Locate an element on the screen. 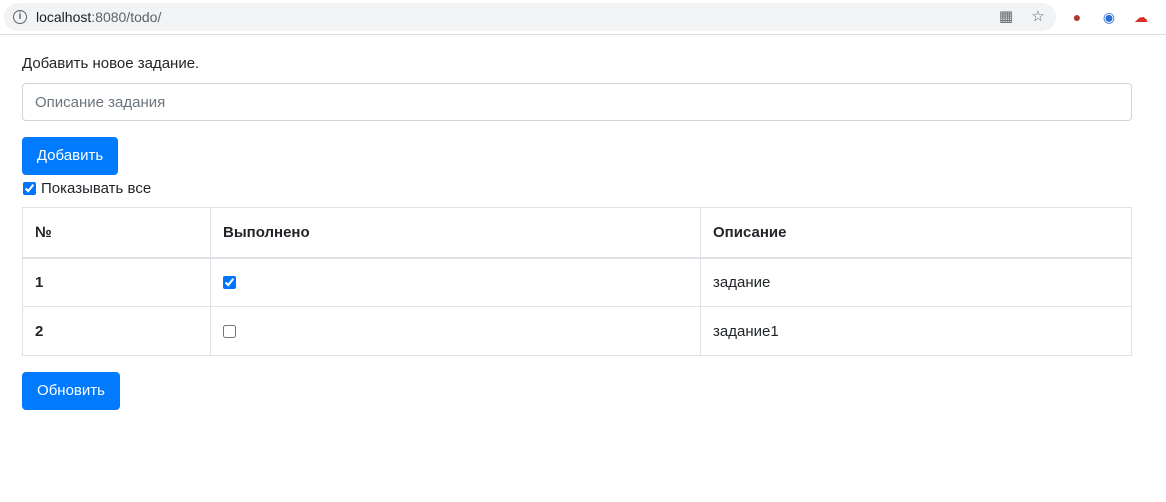  header-number: № is located at coordinates (116, 233).